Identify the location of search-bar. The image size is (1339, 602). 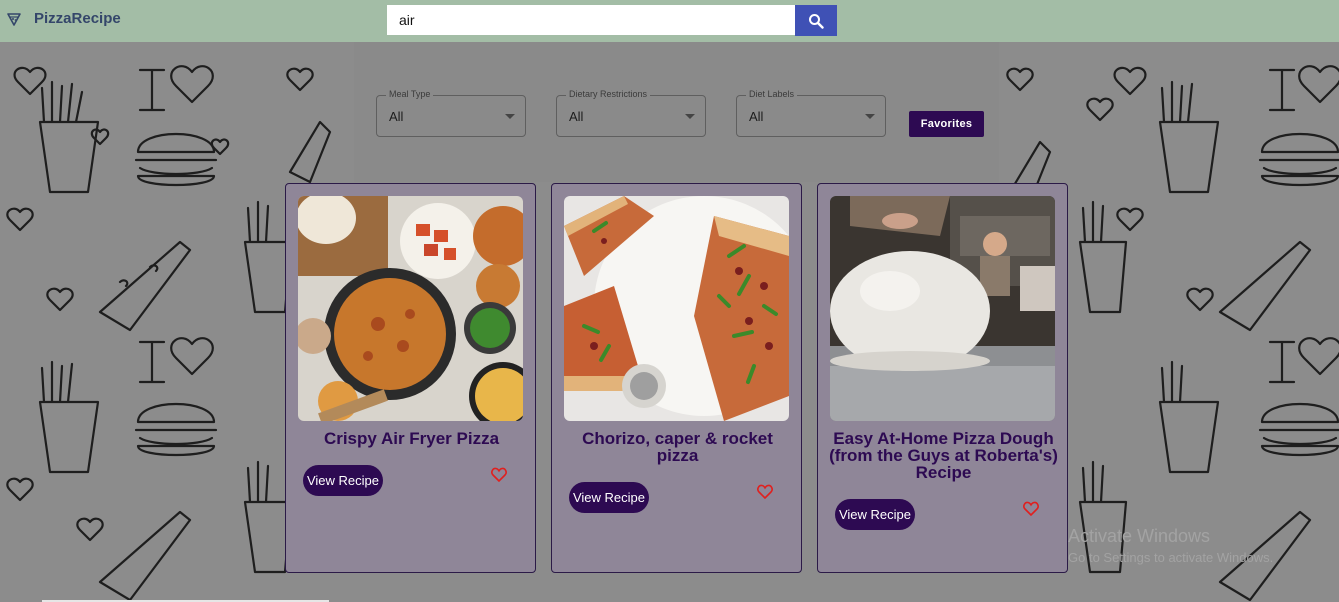
(612, 20).